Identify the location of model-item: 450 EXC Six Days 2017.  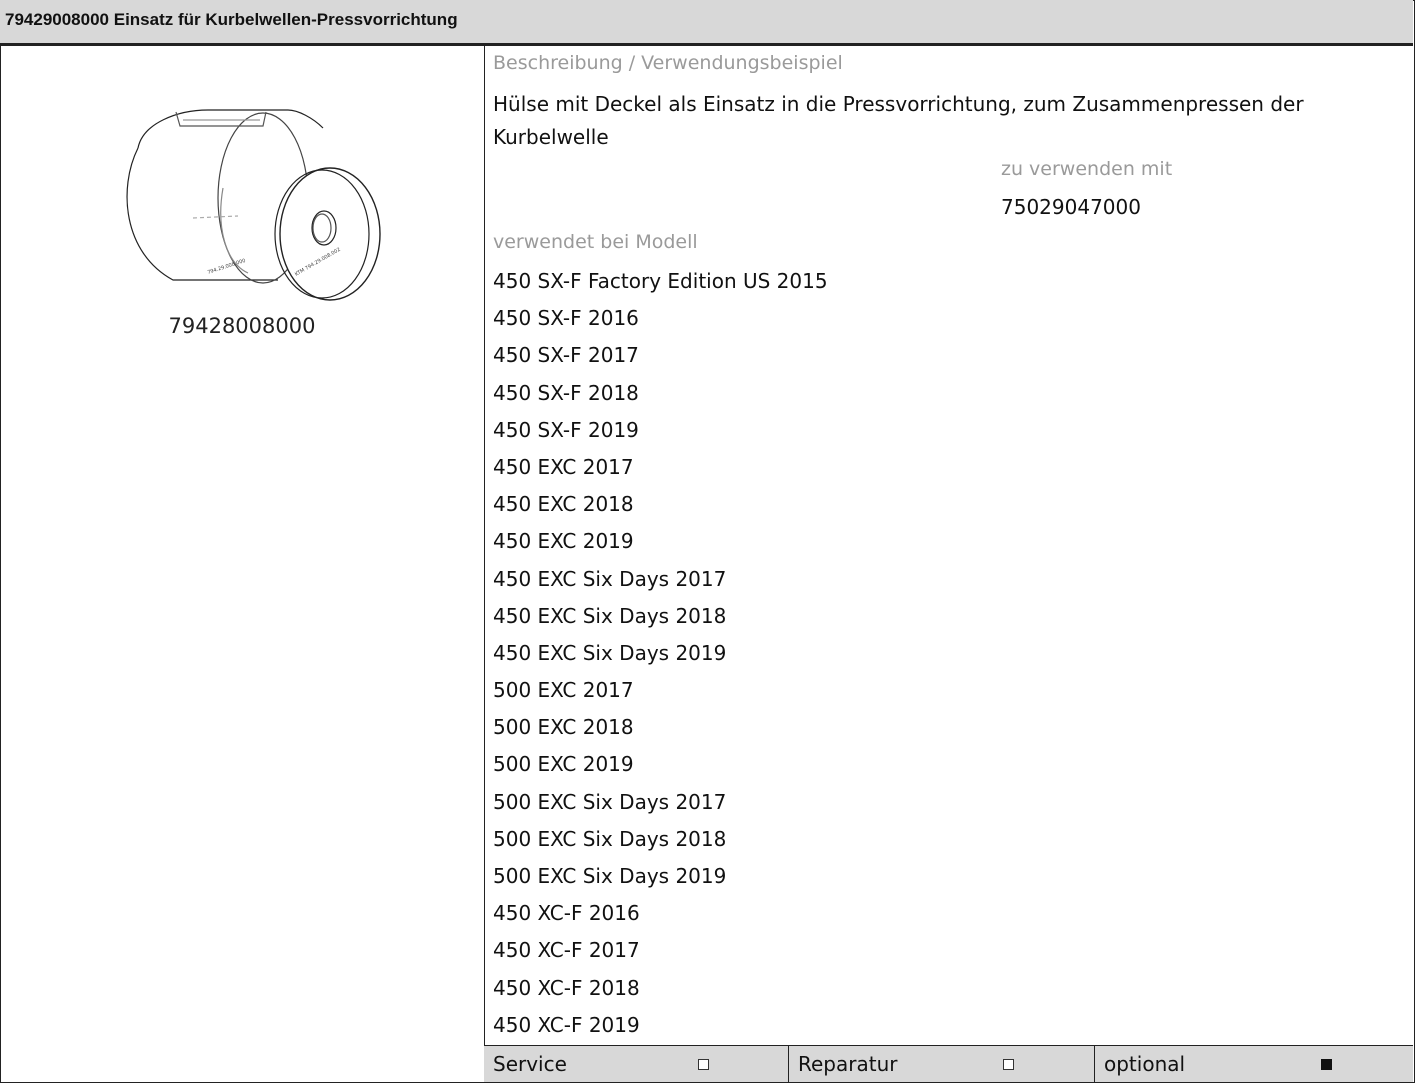
(610, 578).